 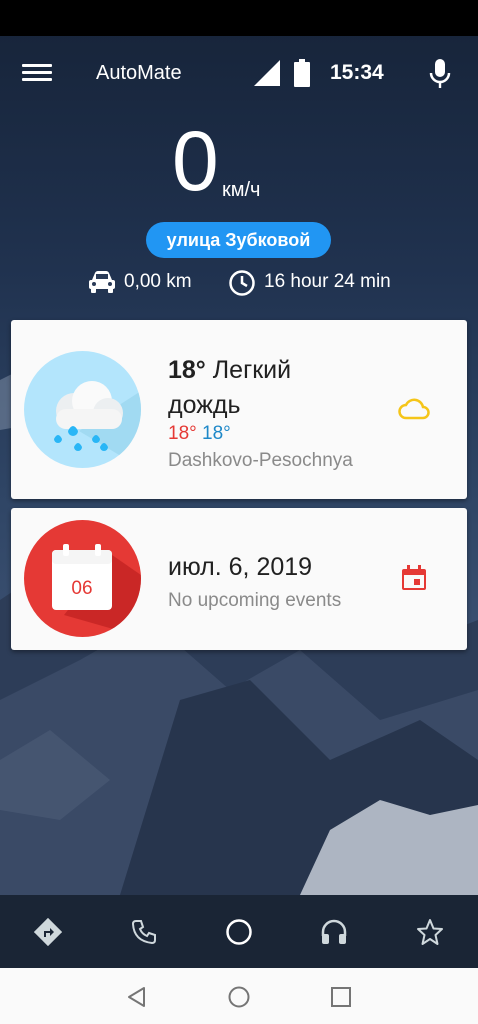 I want to click on nav-home, so click(x=239, y=931).